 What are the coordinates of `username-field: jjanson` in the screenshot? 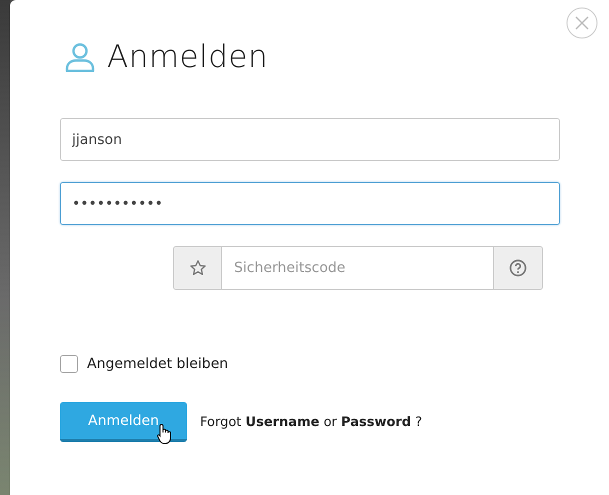 It's located at (310, 139).